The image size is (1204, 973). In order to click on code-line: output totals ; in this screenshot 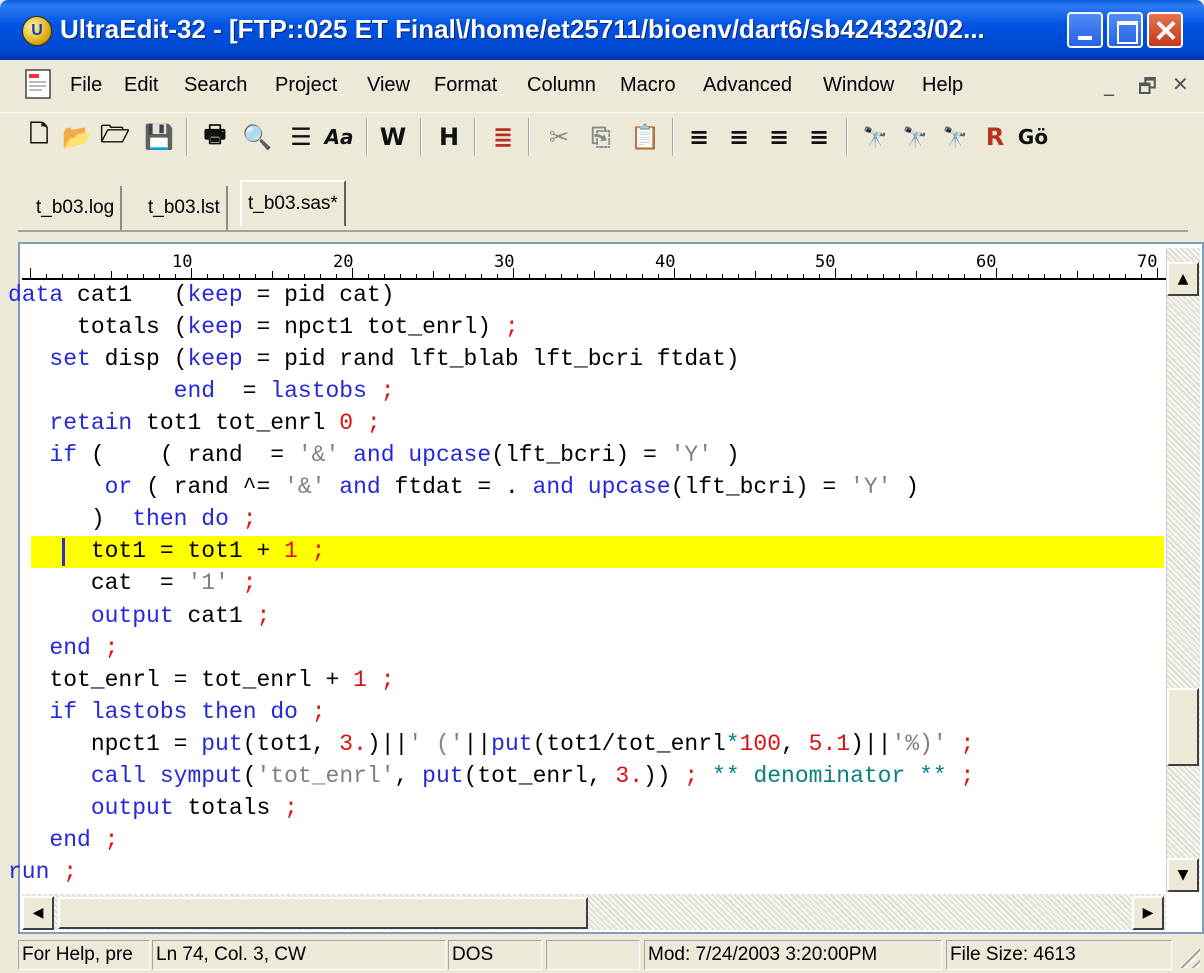, I will do `click(153, 811)`.